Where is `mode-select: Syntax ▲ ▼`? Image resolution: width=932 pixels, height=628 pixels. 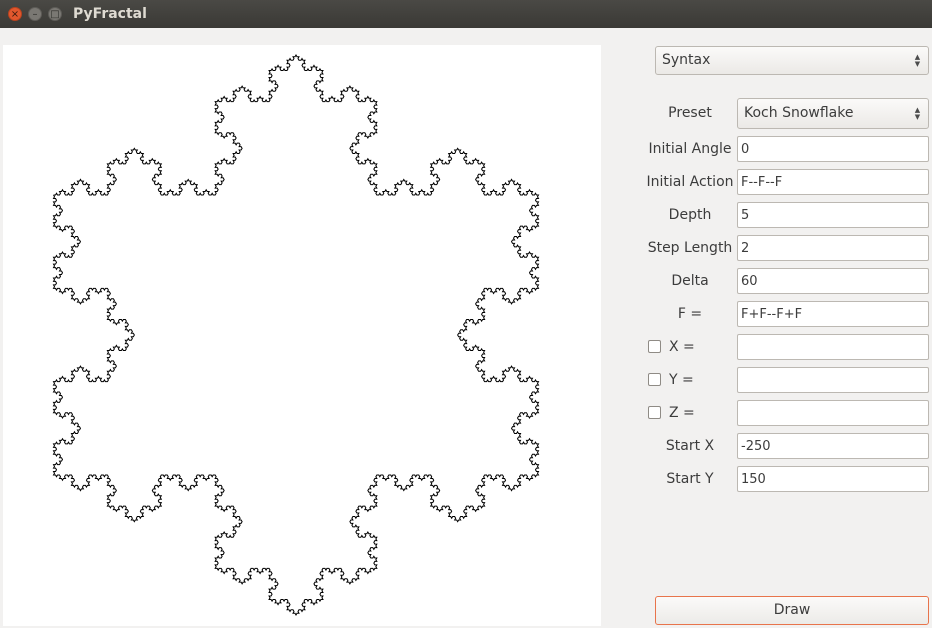
mode-select: Syntax ▲ ▼ is located at coordinates (792, 60).